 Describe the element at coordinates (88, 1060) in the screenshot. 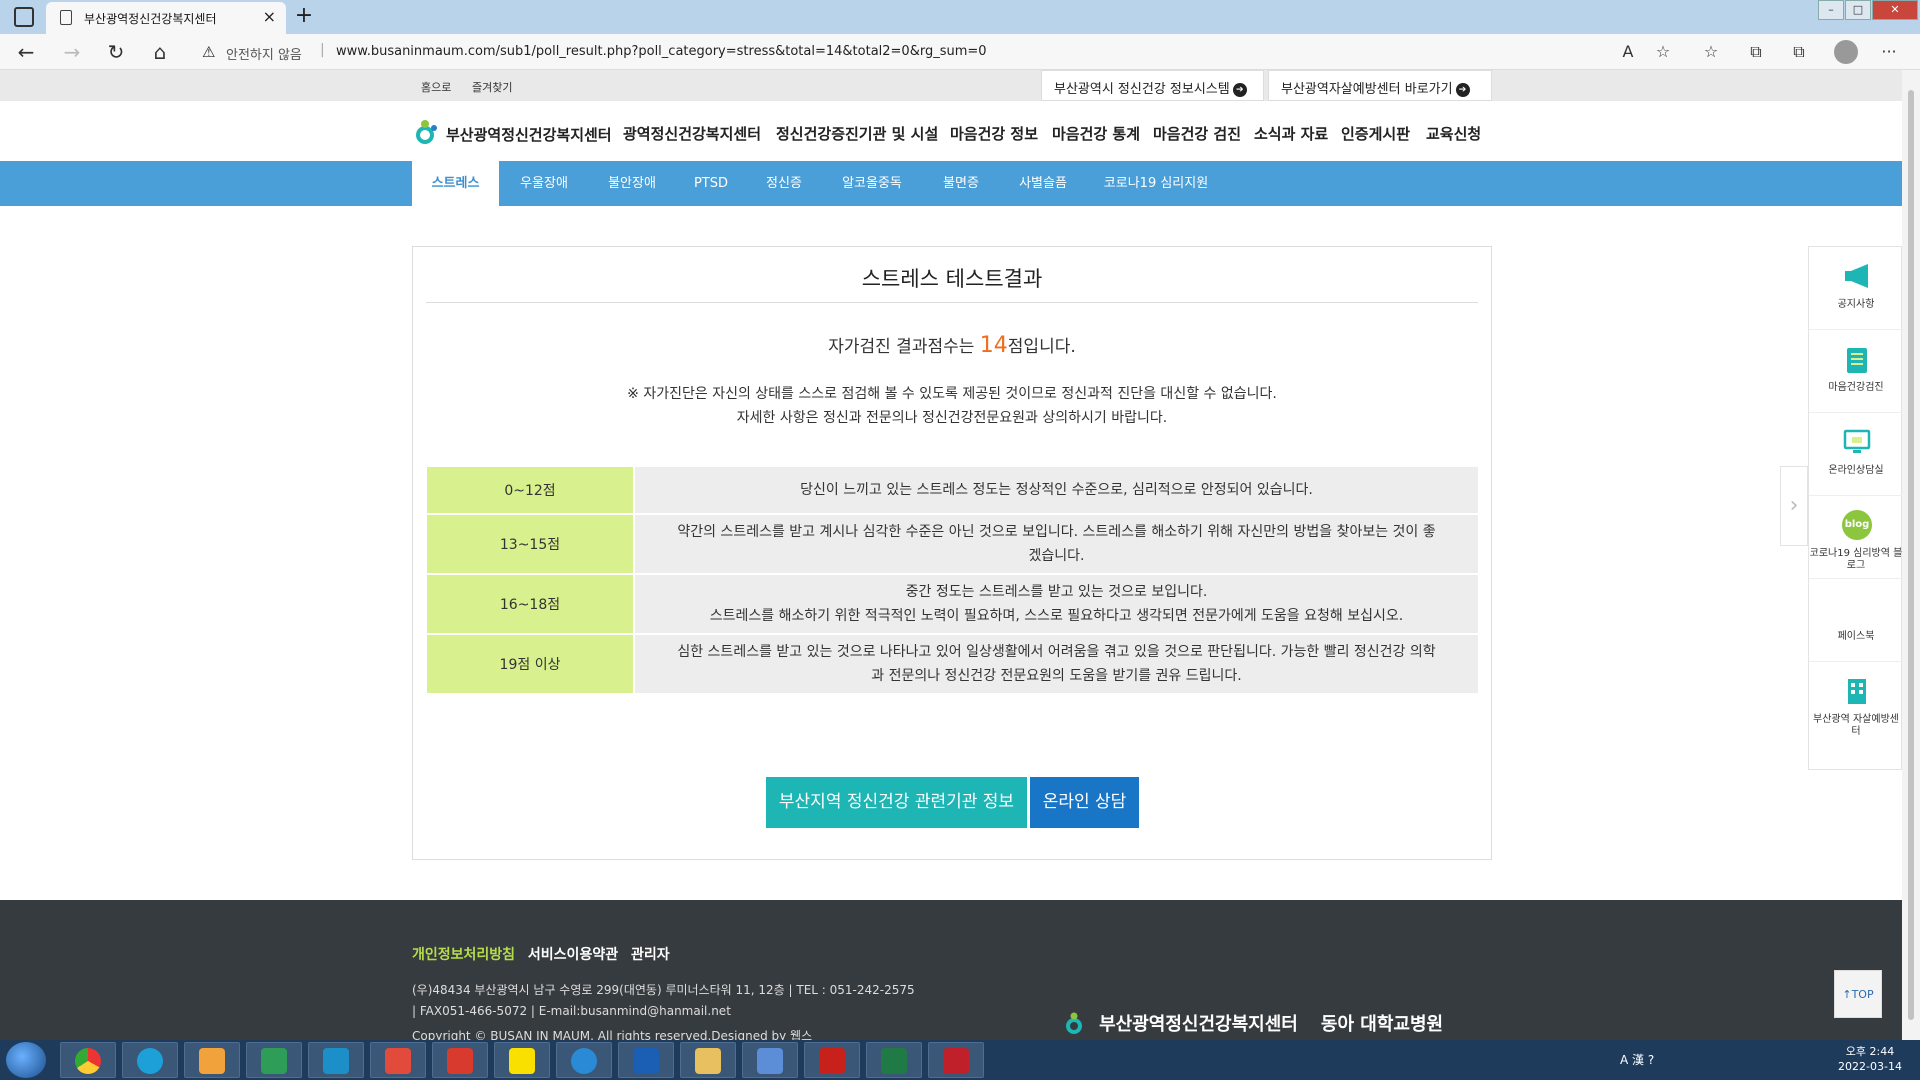

I see `chrome-taskbar-app` at that location.